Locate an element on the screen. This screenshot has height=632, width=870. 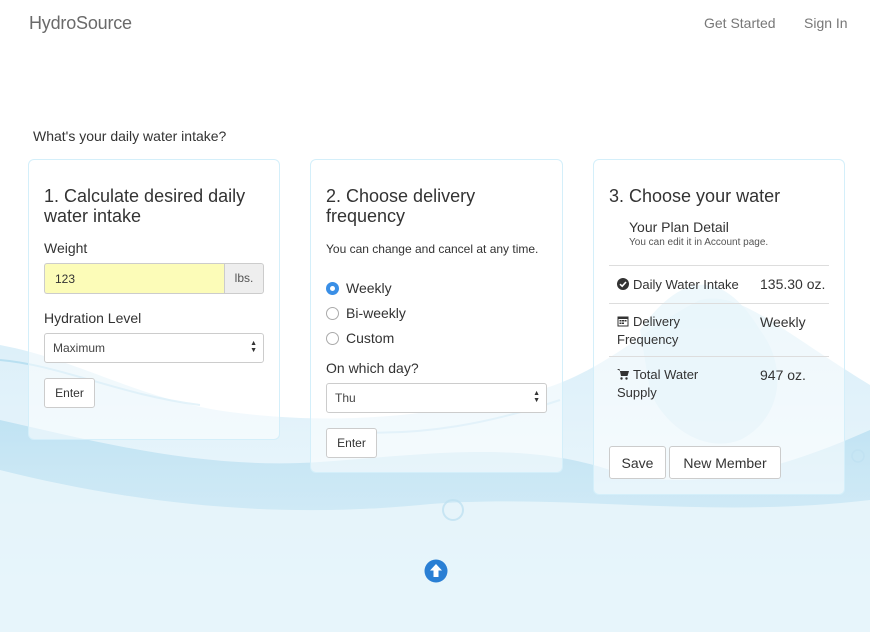
new-member-button: New Member is located at coordinates (725, 462).